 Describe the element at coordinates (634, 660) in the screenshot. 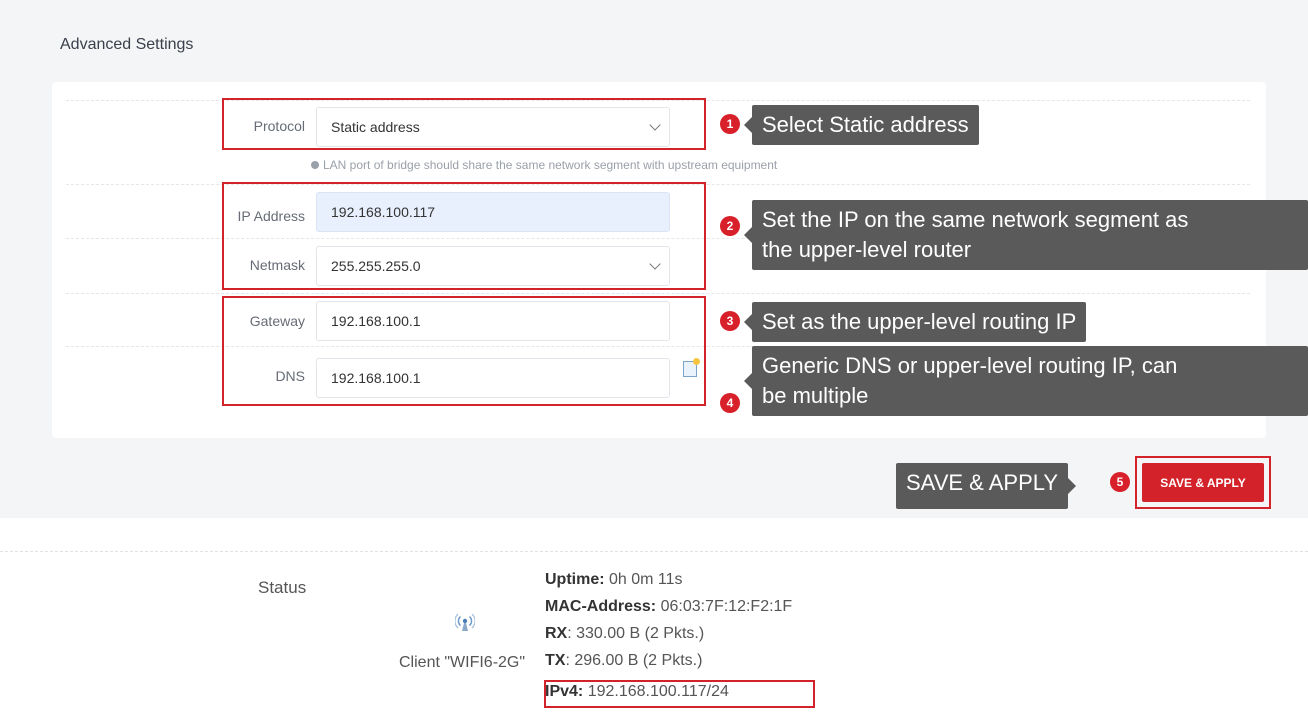

I see `tx-value: : 296.00 B (2 Pkts.)` at that location.